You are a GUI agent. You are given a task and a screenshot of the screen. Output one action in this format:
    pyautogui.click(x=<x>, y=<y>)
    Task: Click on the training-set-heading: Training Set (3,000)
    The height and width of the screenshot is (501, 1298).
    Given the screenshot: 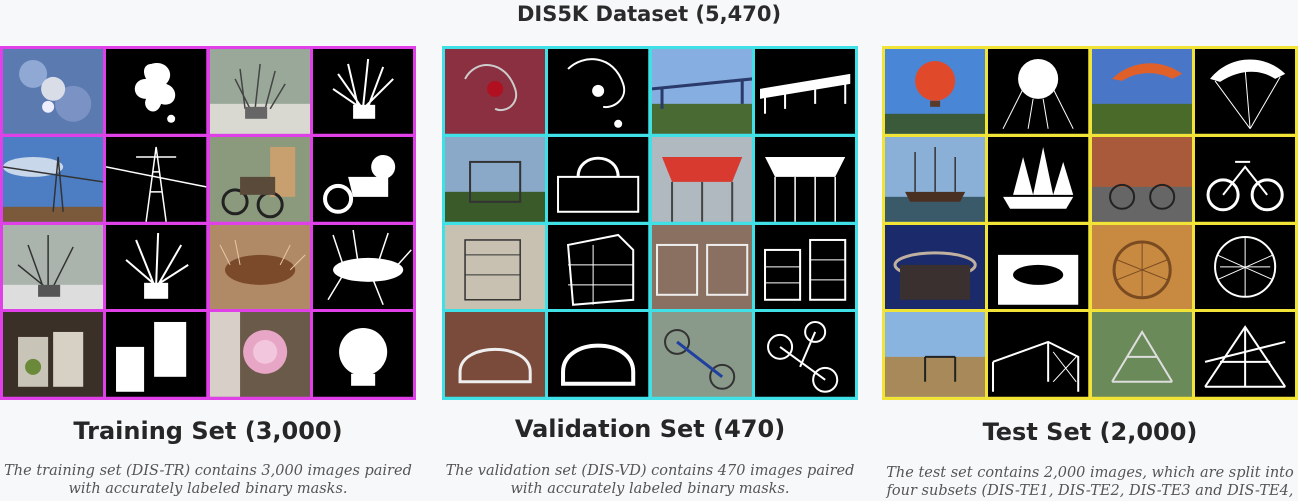 What is the action you would take?
    pyautogui.click(x=208, y=431)
    